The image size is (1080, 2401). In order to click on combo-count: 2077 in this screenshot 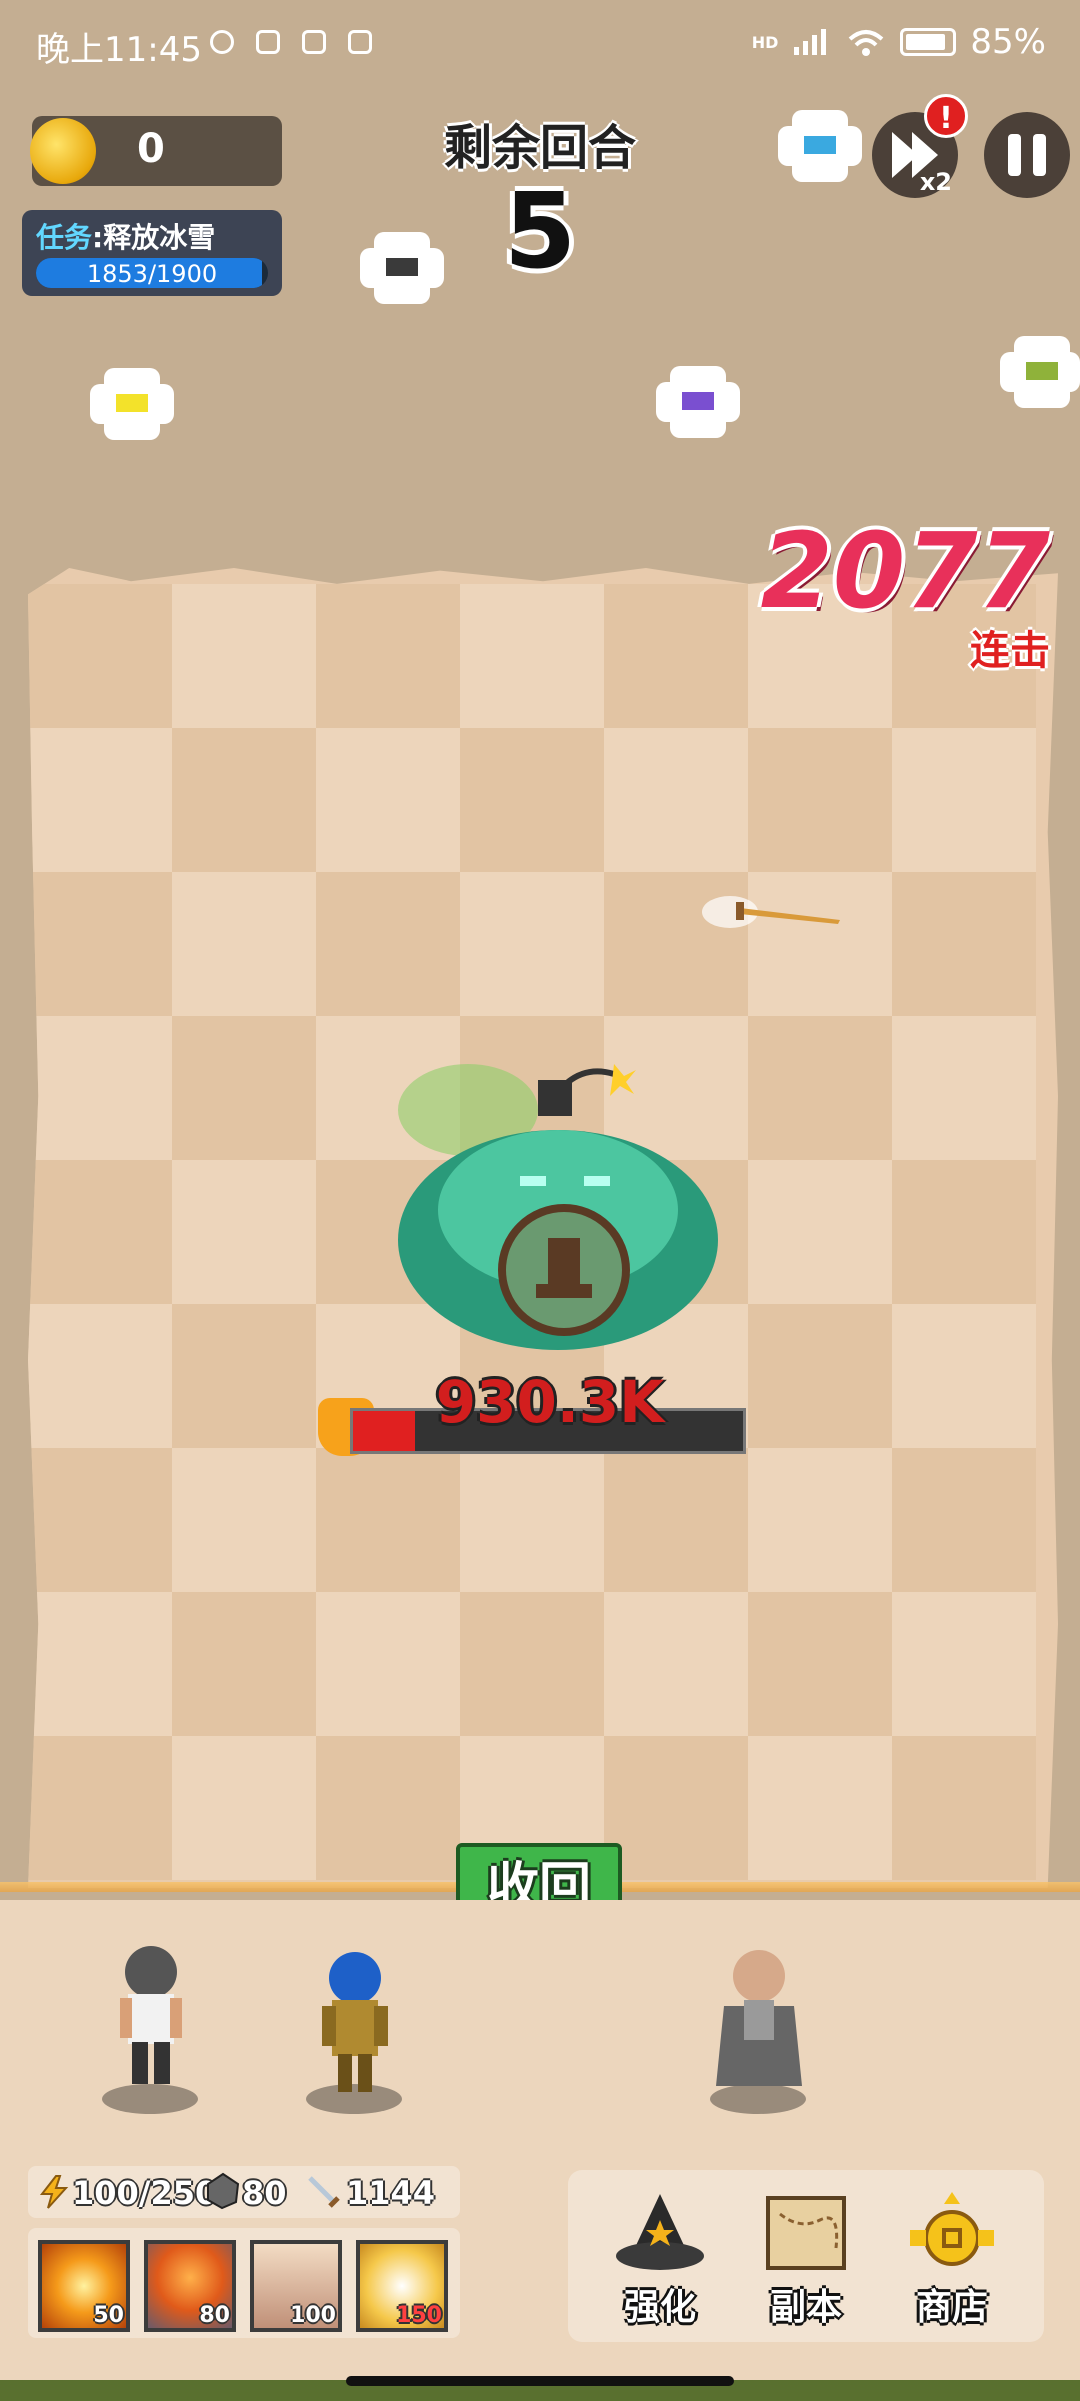, I will do `click(905, 571)`.